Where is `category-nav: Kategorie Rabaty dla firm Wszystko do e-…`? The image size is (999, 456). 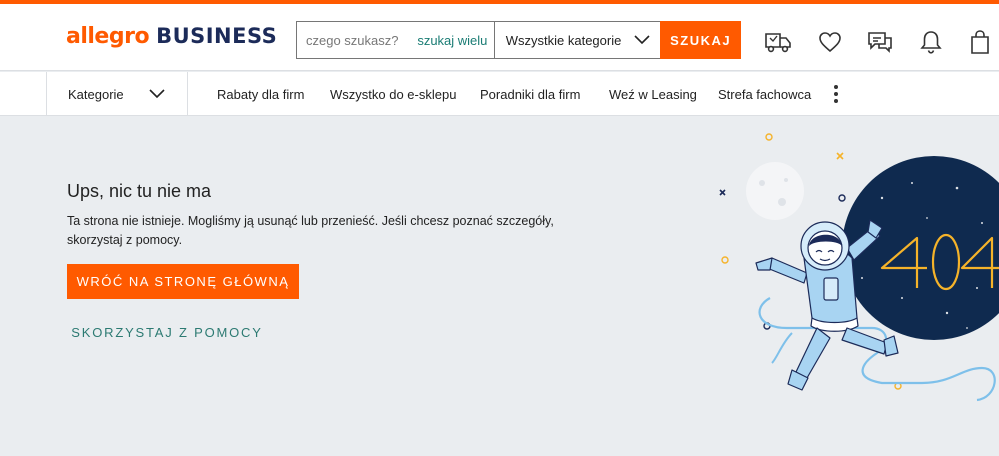 category-nav: Kategorie Rabaty dla firm Wszystko do e-… is located at coordinates (499, 94).